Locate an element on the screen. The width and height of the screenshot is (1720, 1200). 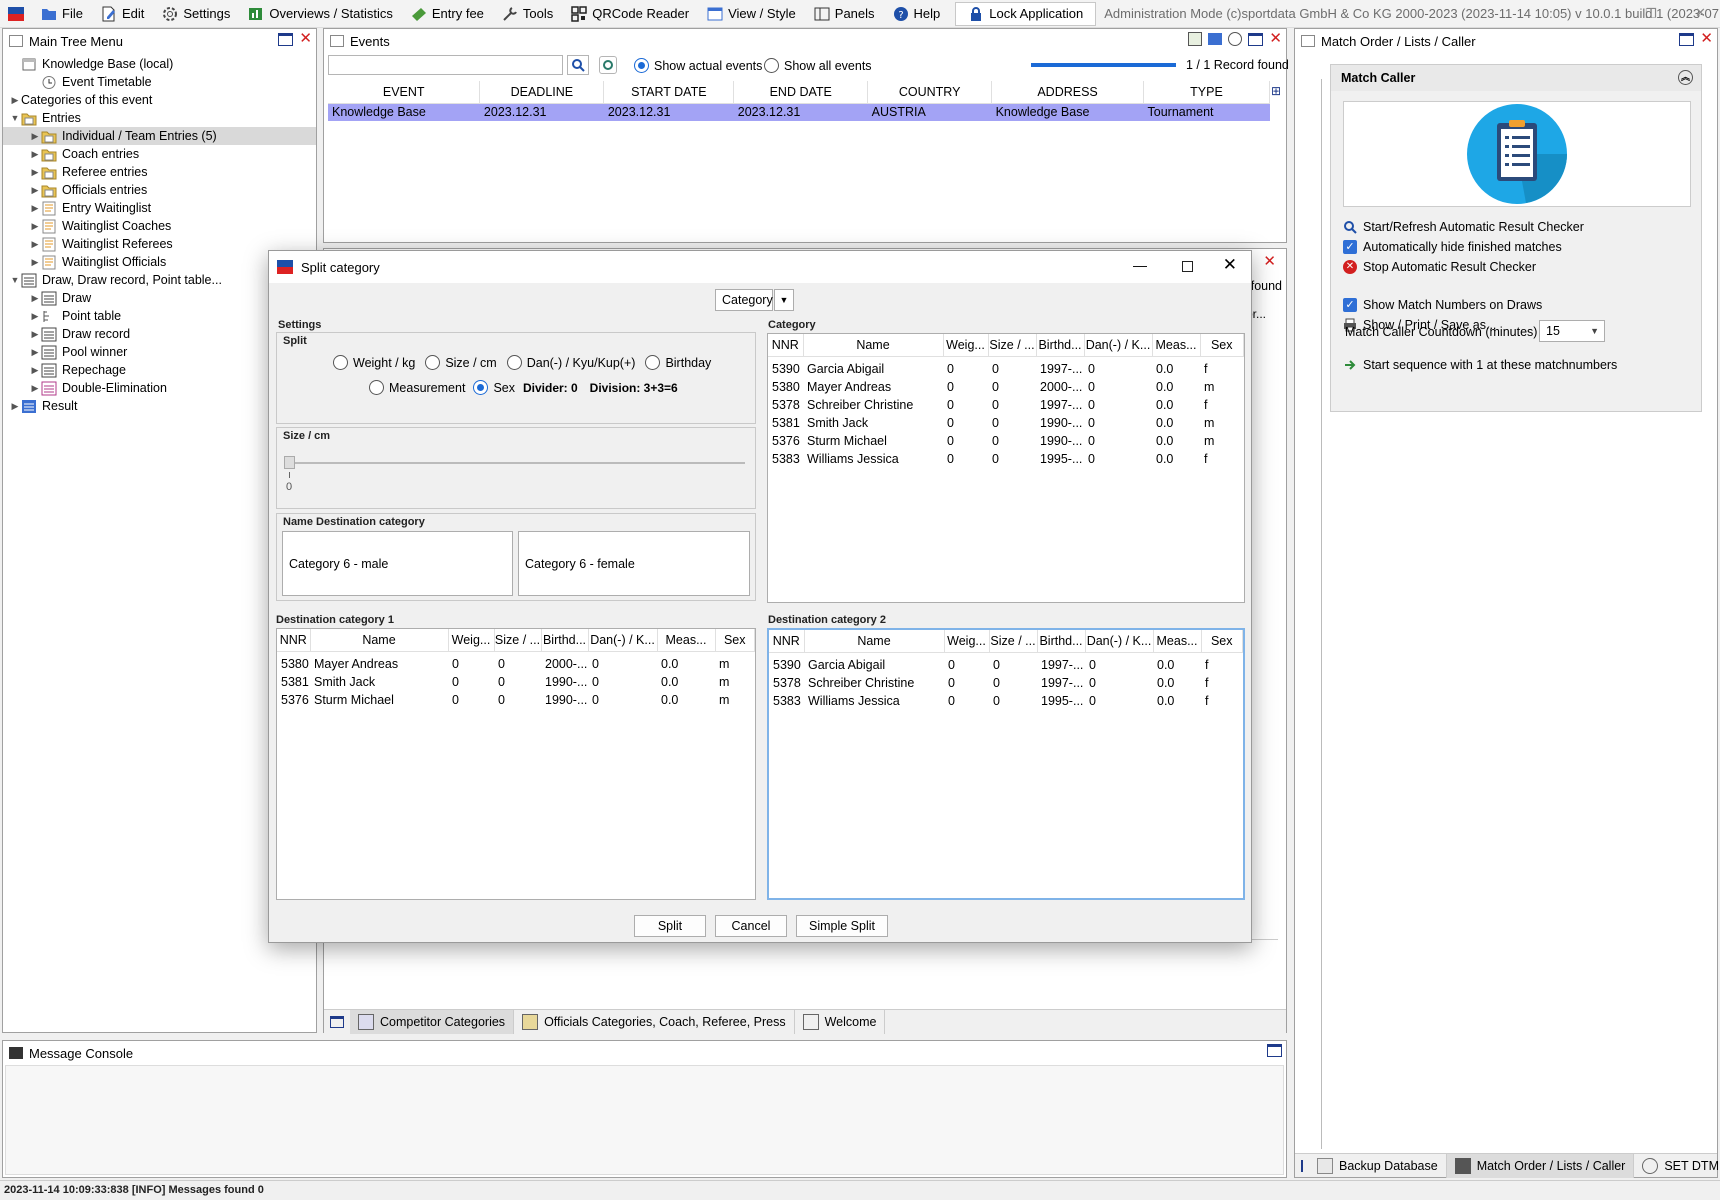
stop-result-checker-action: ✕ Stop Automatic Result Checker is located at coordinates (1518, 267).